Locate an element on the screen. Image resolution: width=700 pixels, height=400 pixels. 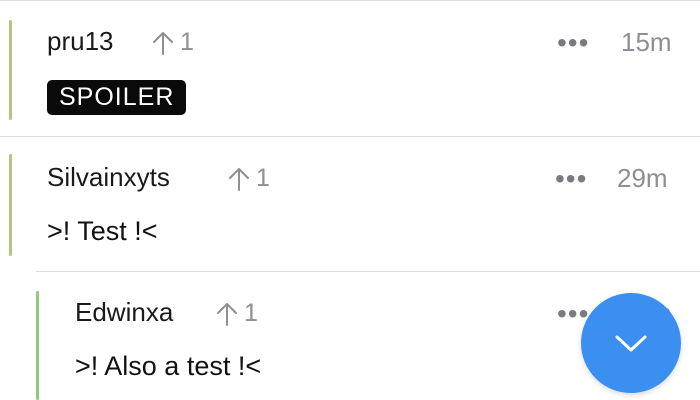
comment-author: Edwinxa is located at coordinates (124, 312).